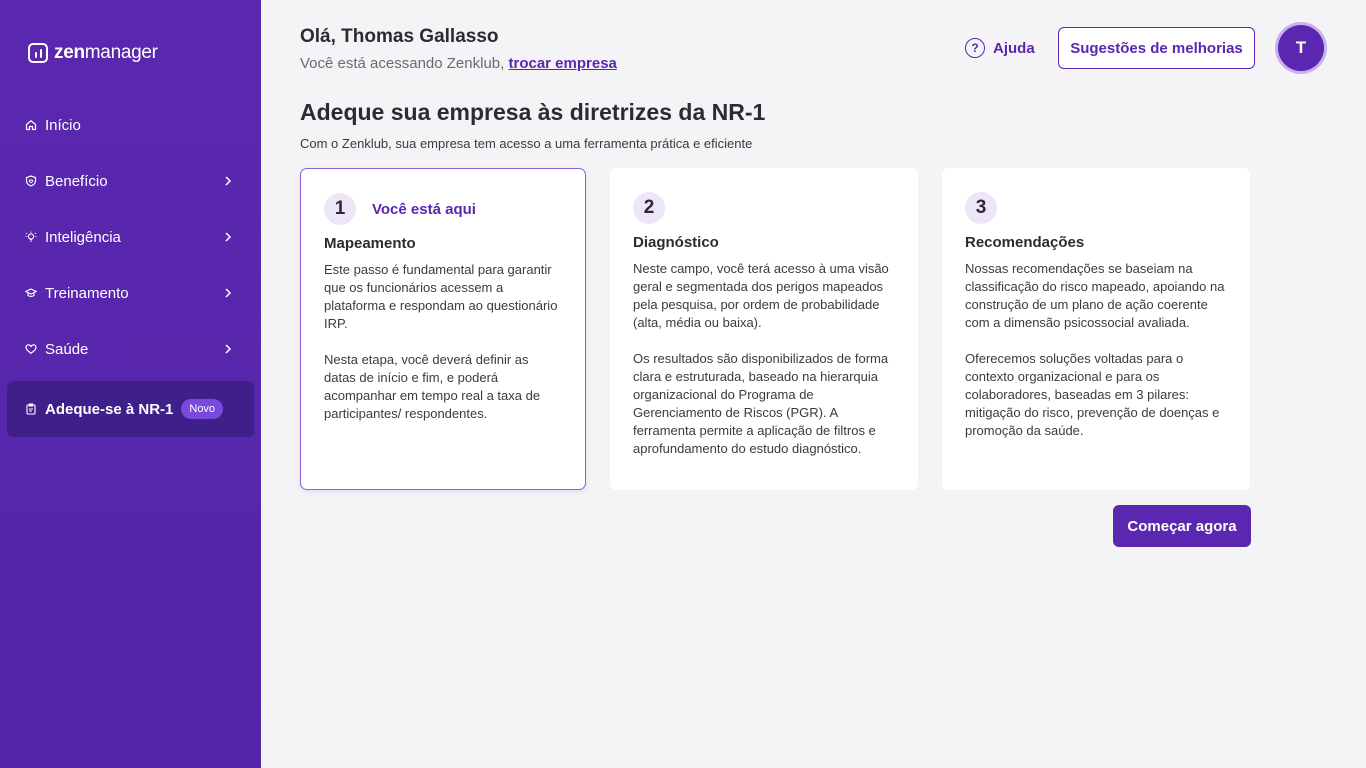 Image resolution: width=1366 pixels, height=768 pixels. I want to click on question-circle-icon: ?, so click(975, 48).